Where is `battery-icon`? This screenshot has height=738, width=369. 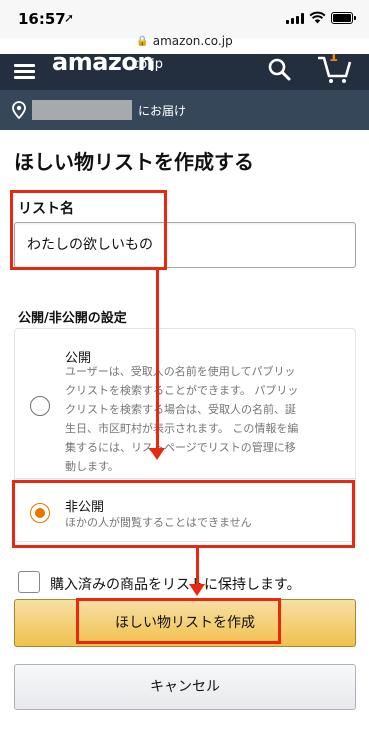 battery-icon is located at coordinates (343, 18).